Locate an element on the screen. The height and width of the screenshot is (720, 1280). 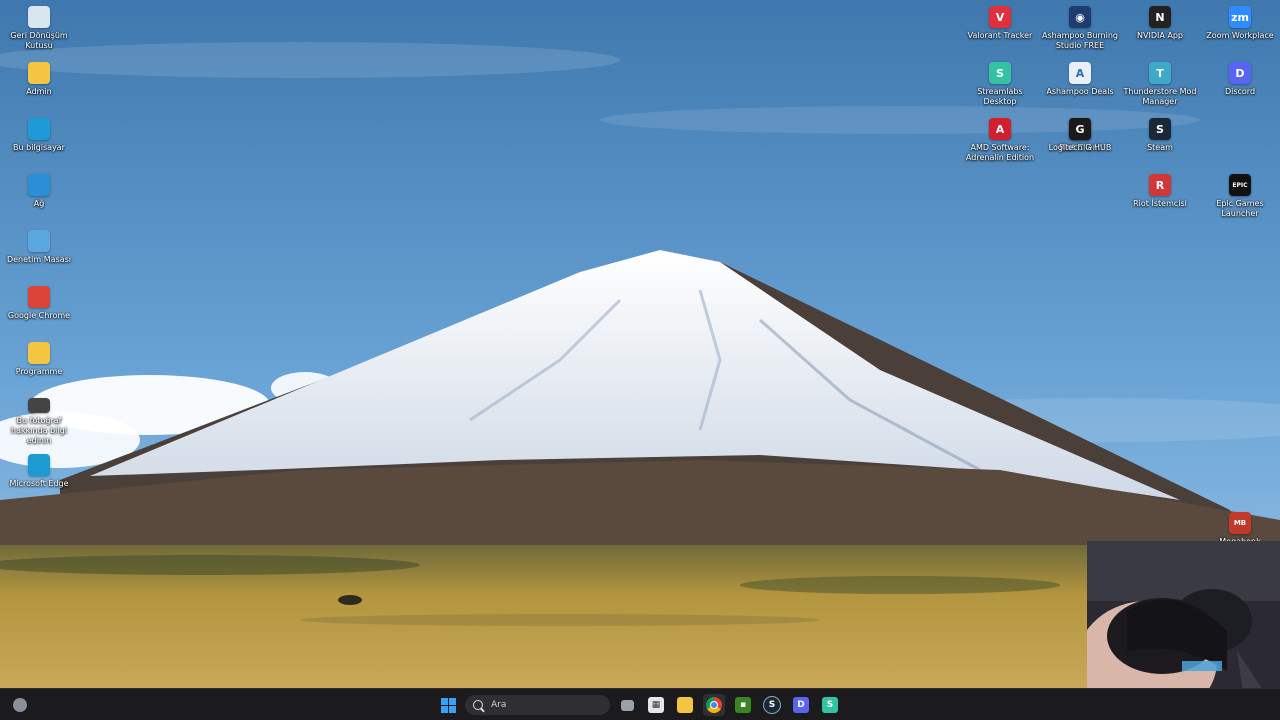
network-icon is located at coordinates (39, 185).